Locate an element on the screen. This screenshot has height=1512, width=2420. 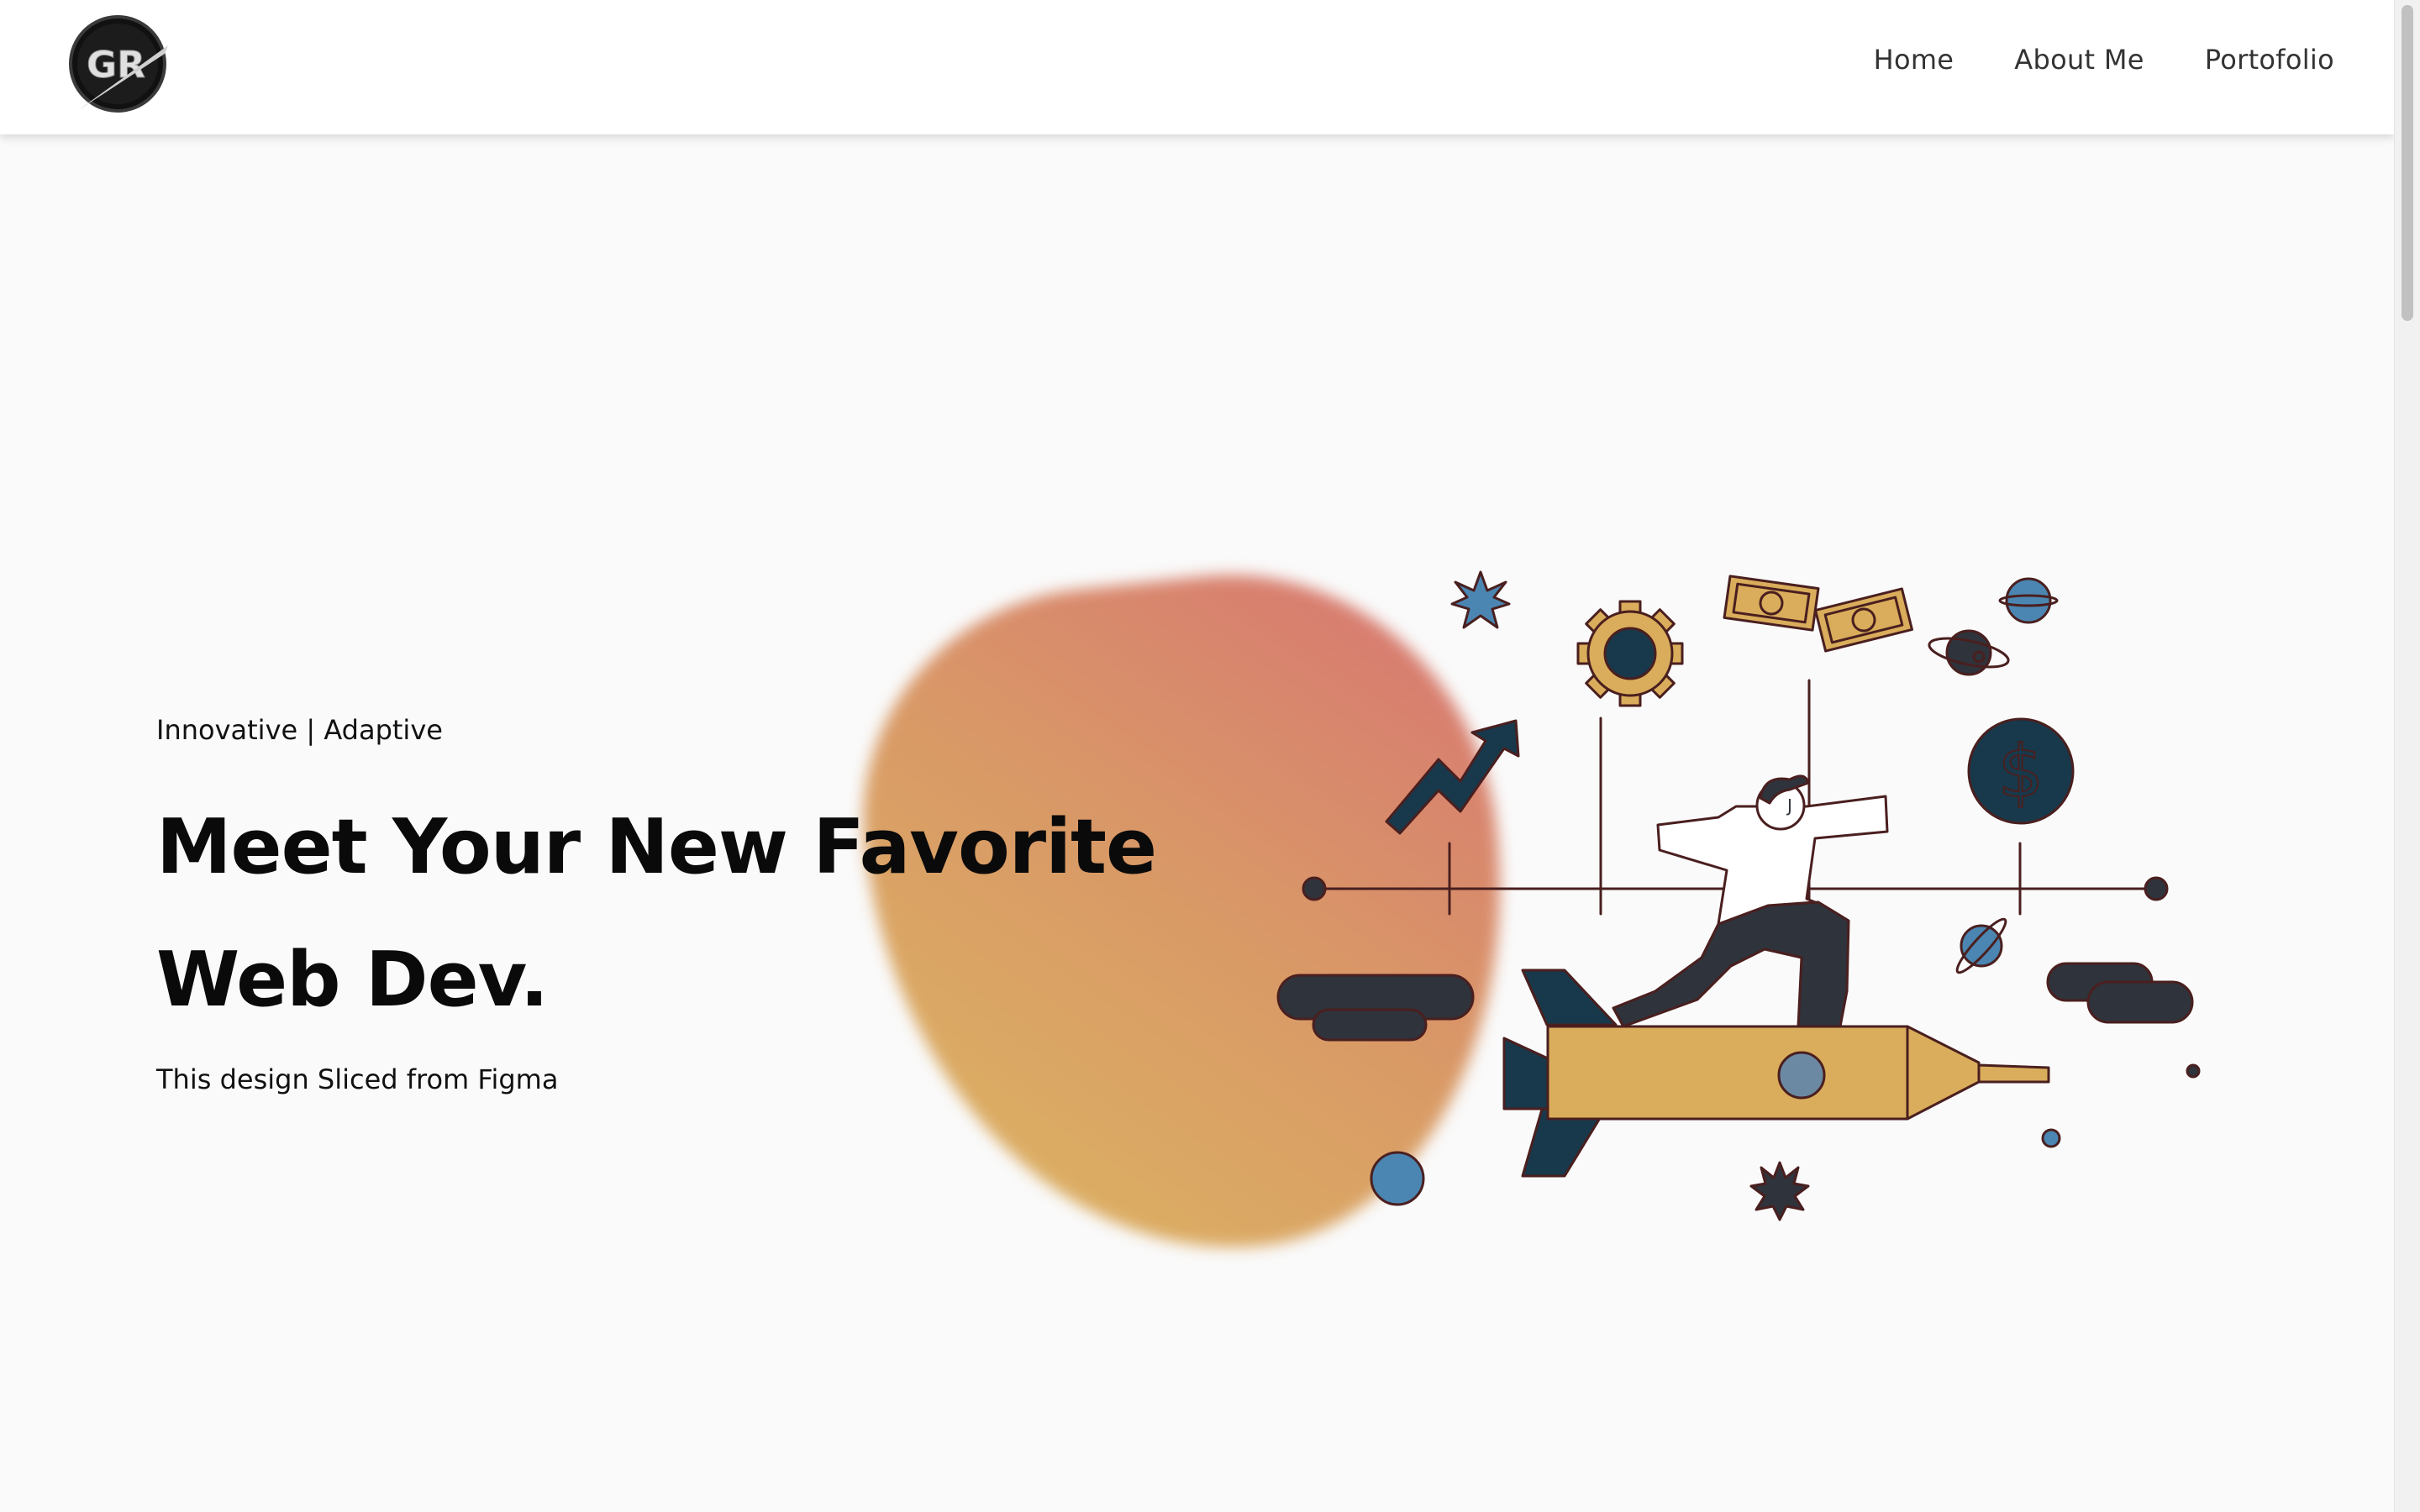
main-nav: Home About Me Portofolio is located at coordinates (2073, 60).